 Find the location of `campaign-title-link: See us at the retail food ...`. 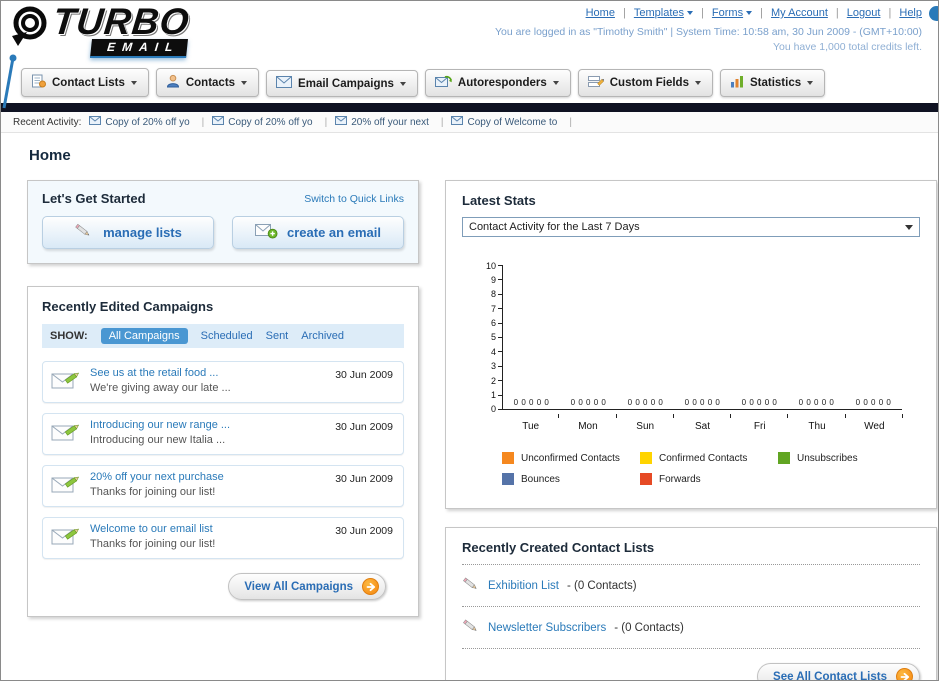

campaign-title-link: See us at the retail food ... is located at coordinates (208, 373).